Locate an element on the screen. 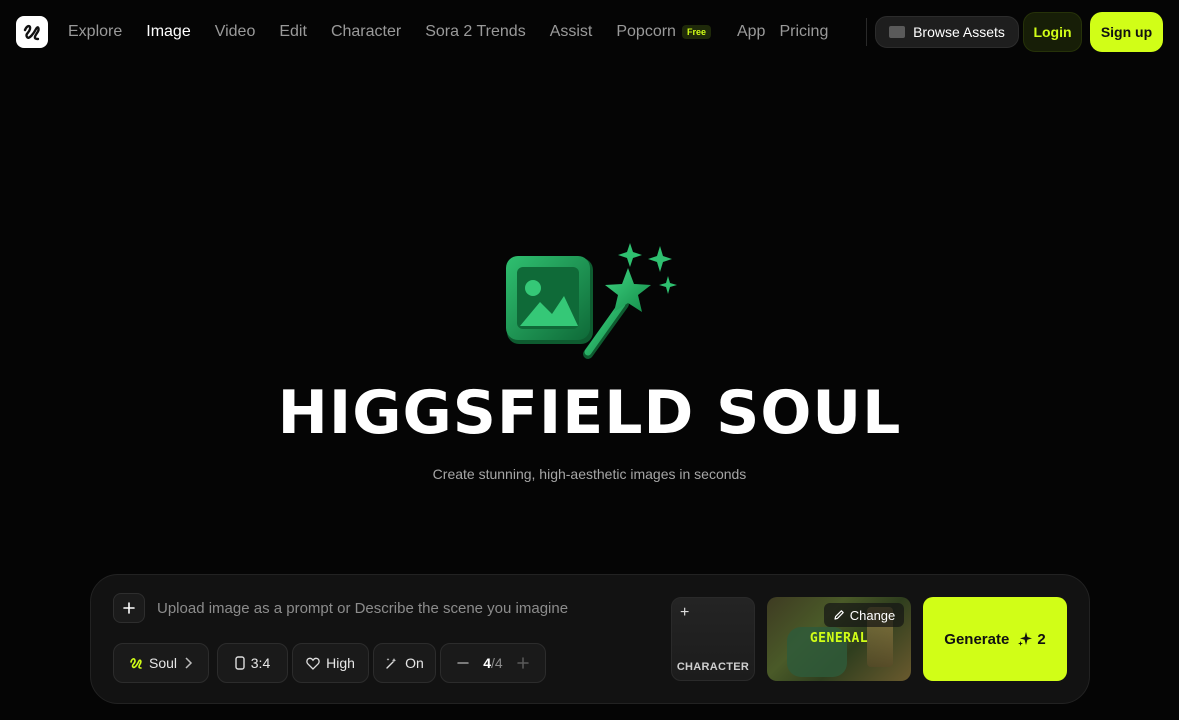 The height and width of the screenshot is (720, 1179). nav-item-popcorn: Popcorn Free is located at coordinates (663, 32).